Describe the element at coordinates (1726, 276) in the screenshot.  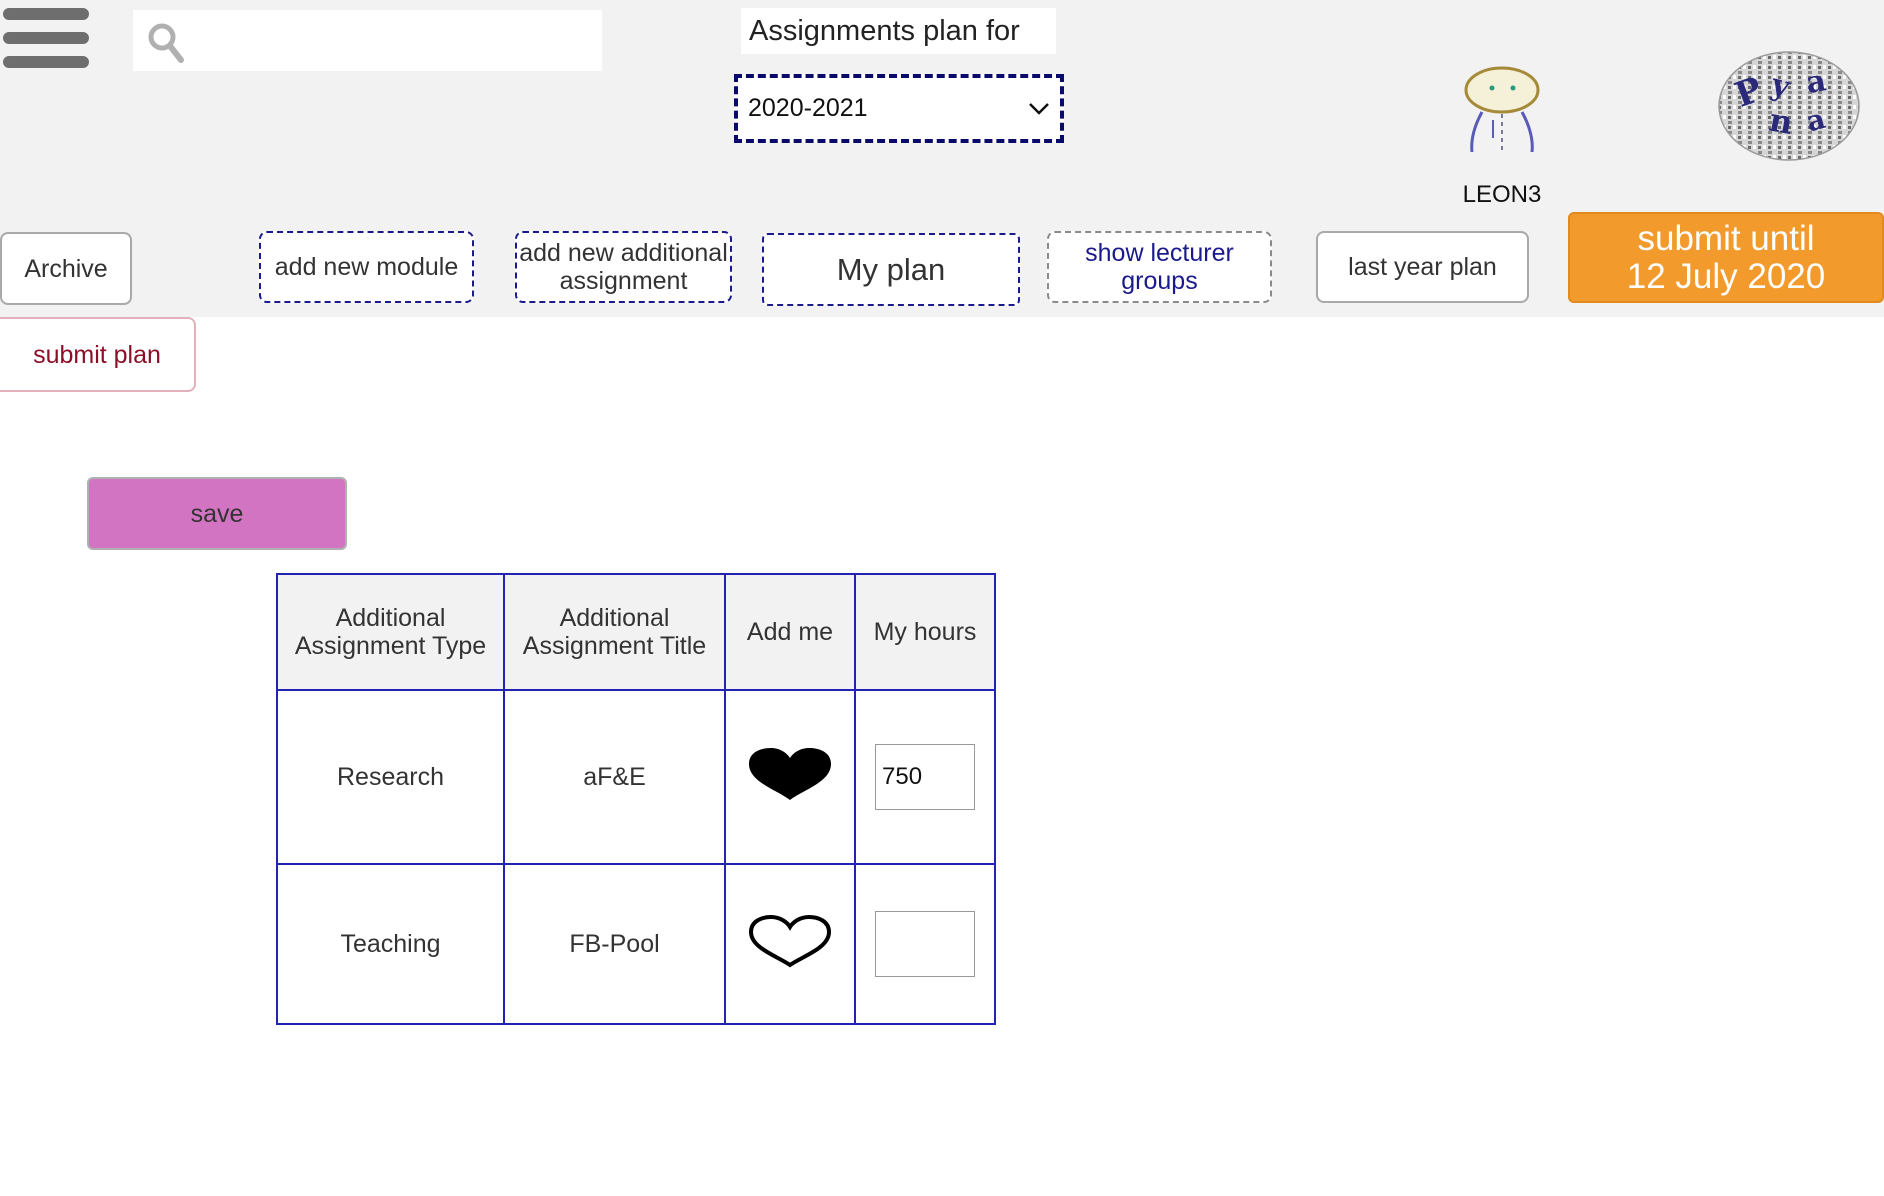
I see `submit-until-line2: 12 July 2020` at that location.